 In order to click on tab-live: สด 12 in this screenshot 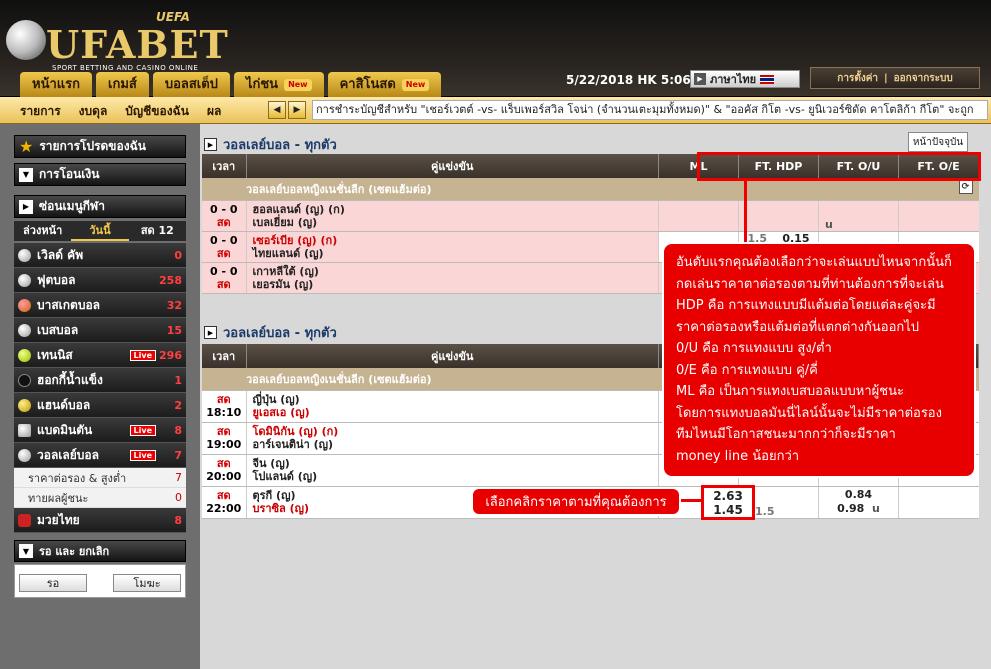, I will do `click(157, 231)`.